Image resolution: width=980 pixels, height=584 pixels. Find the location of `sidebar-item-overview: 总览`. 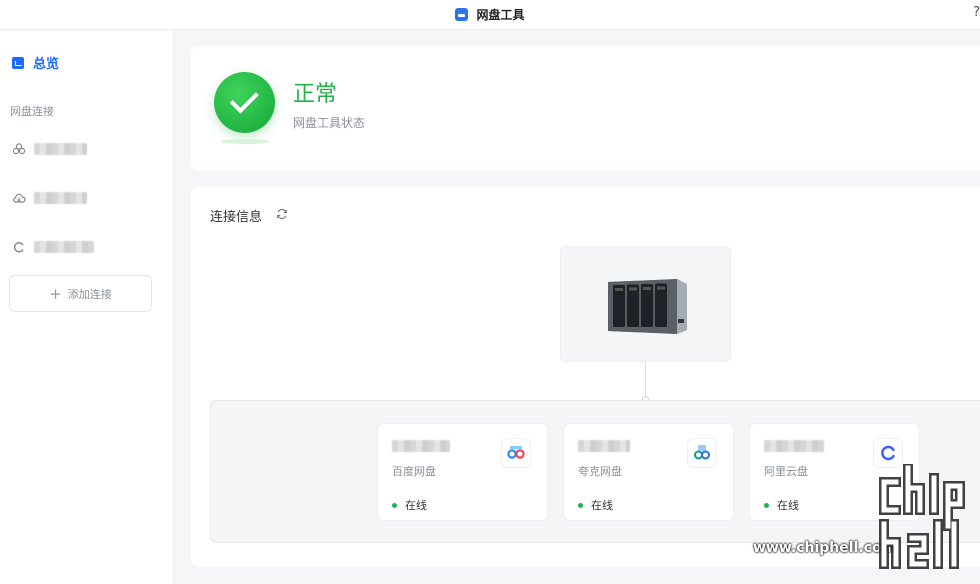

sidebar-item-overview: 总览 is located at coordinates (35, 62).